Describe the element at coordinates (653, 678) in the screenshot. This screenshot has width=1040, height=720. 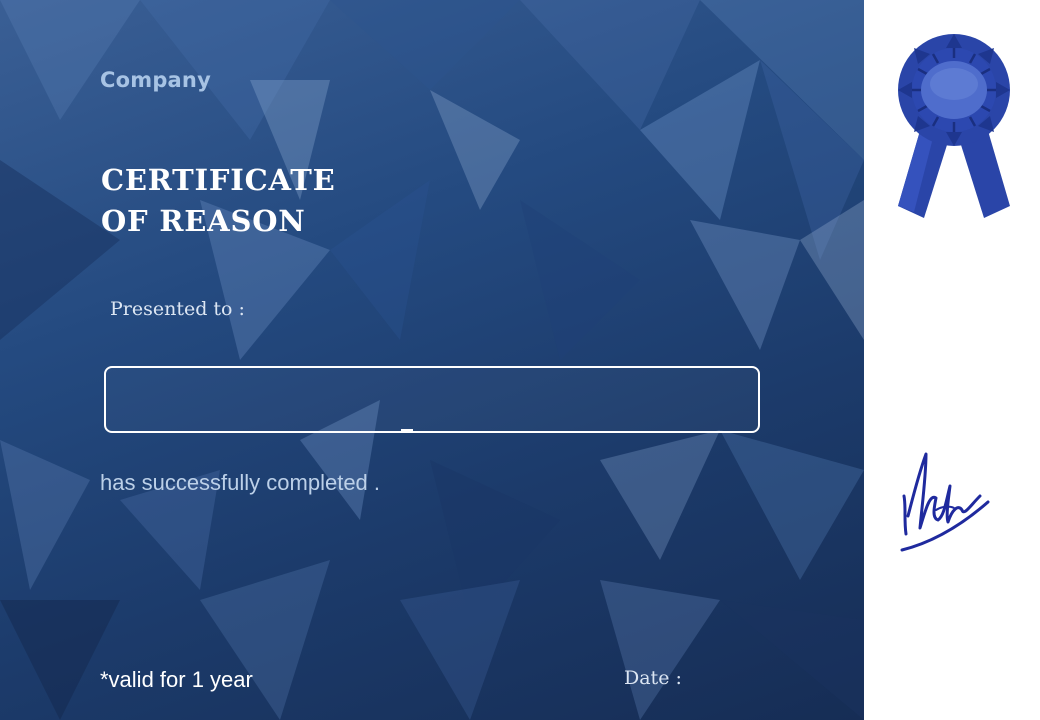
I see `date-label: Date :` at that location.